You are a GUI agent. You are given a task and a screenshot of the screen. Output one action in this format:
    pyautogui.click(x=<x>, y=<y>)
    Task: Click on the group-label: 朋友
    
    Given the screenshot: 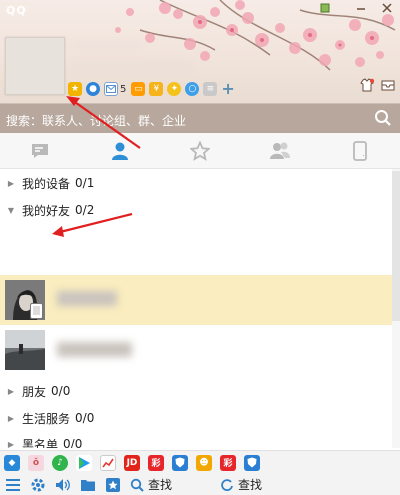 What is the action you would take?
    pyautogui.click(x=34, y=391)
    